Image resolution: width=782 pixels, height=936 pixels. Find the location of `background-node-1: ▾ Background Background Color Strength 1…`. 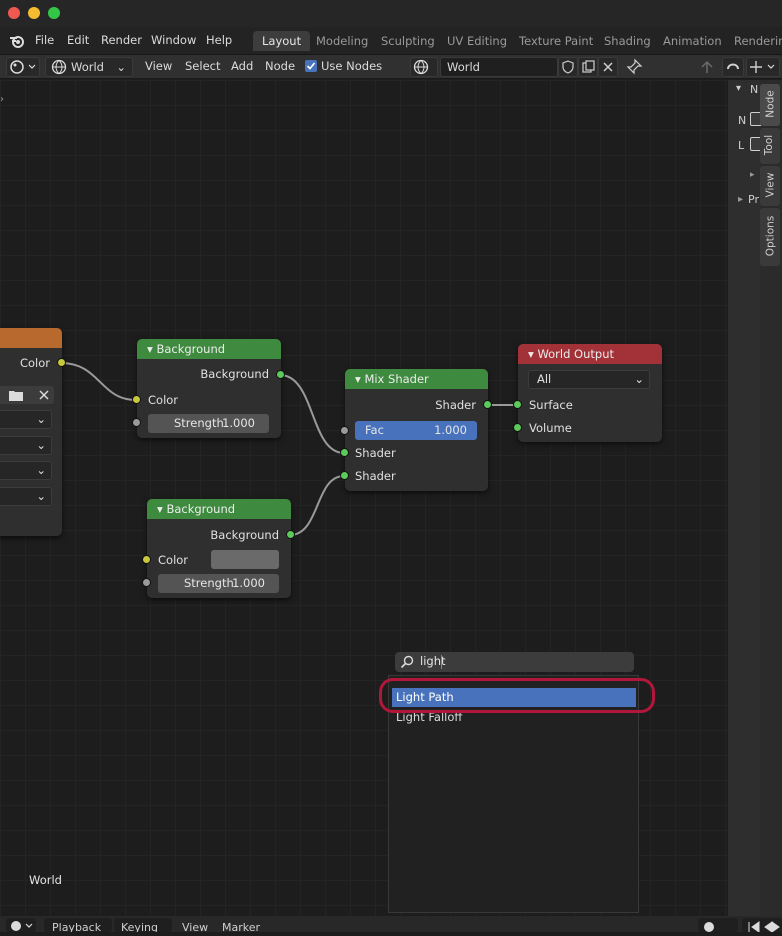

background-node-1: ▾ Background Background Color Strength 1… is located at coordinates (209, 388).